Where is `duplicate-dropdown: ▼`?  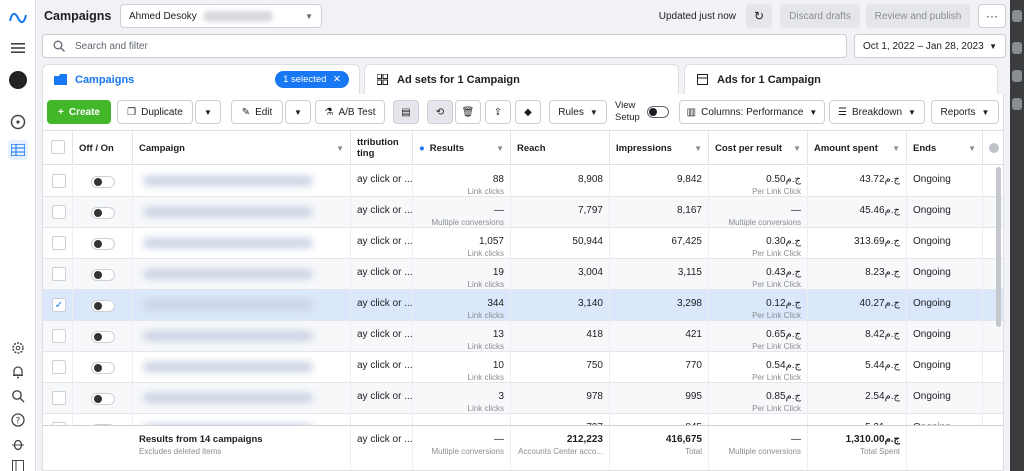 duplicate-dropdown: ▼ is located at coordinates (208, 112).